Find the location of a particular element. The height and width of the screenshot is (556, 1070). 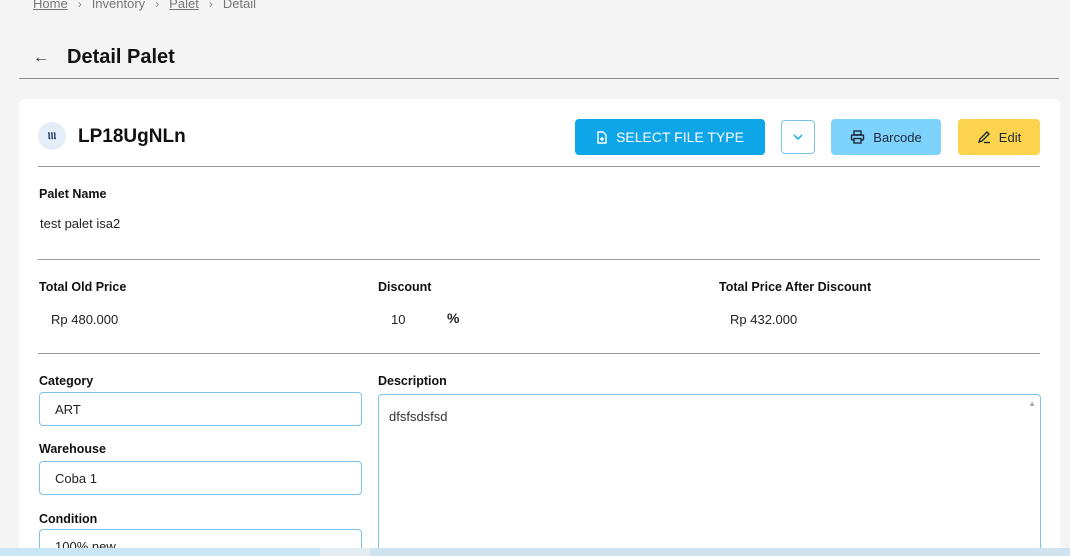

palet-name-value: test palet isa2 is located at coordinates (80, 223).